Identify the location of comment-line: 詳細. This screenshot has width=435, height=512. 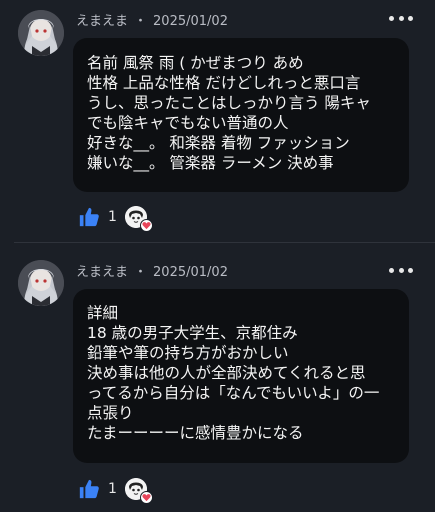
(103, 313).